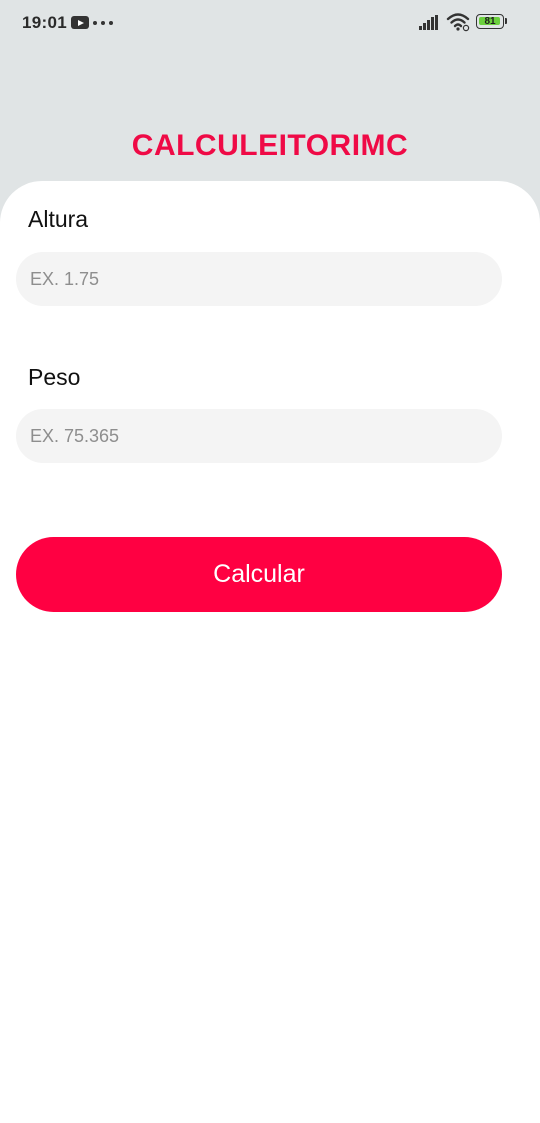  Describe the element at coordinates (458, 22) in the screenshot. I see `wifi-icon` at that location.